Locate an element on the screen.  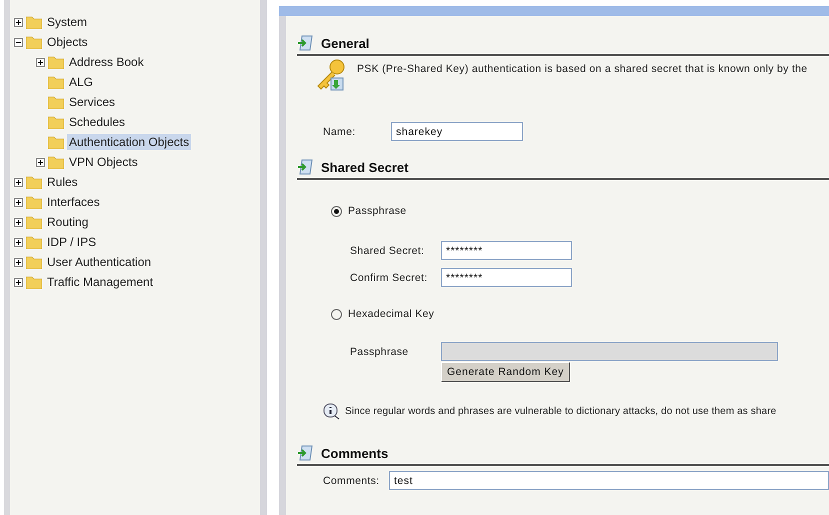
section-title: Shared Secret is located at coordinates (364, 167).